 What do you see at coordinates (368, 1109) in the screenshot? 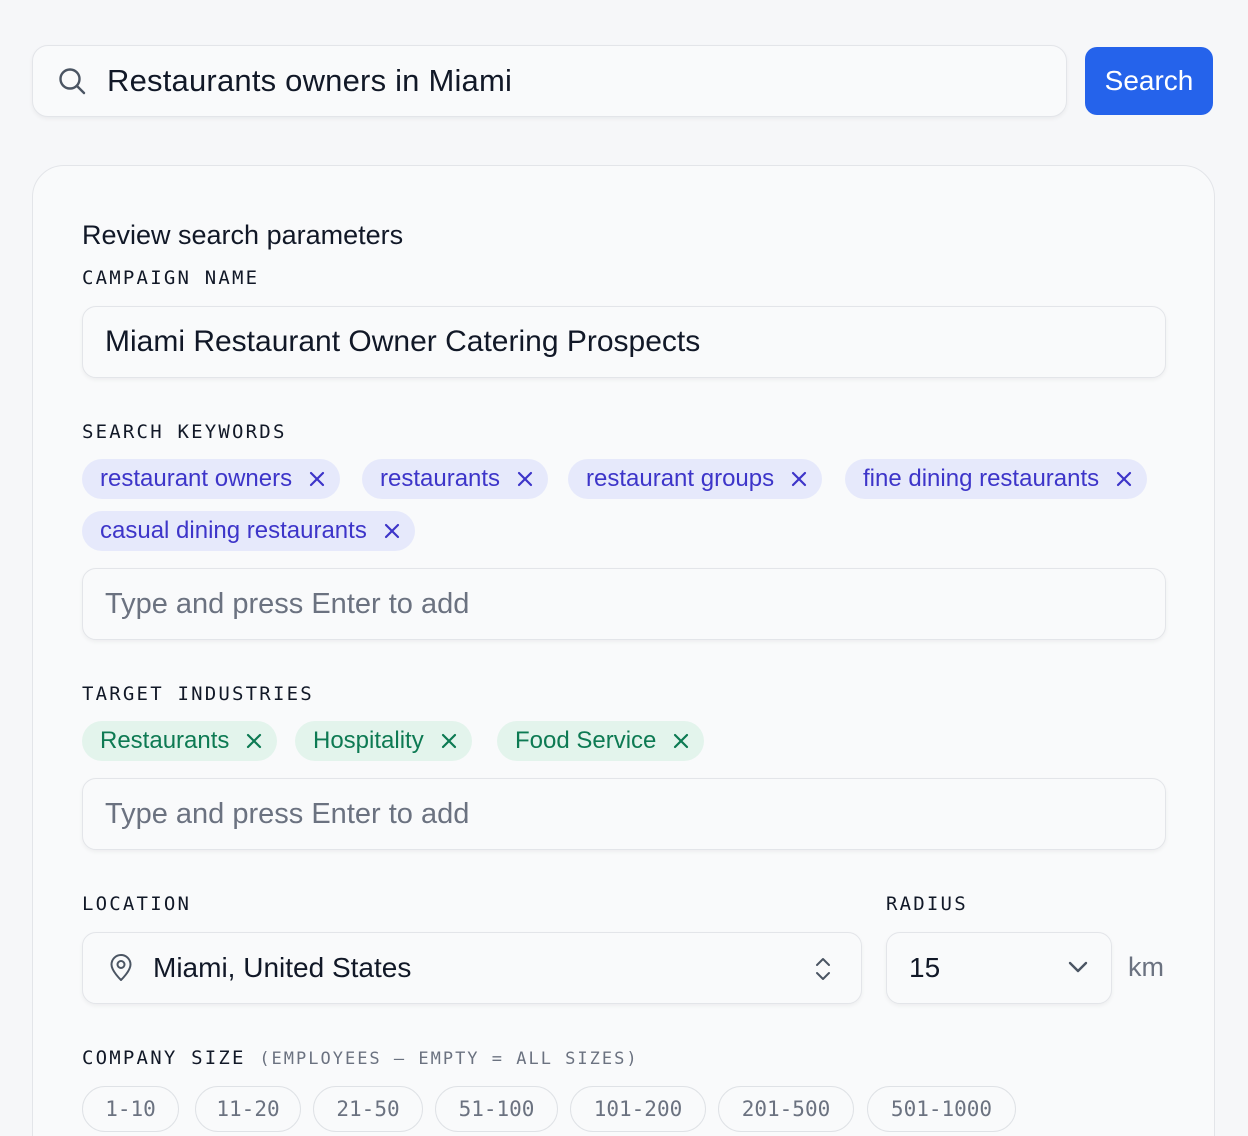
I see `size-option-21-50: 21-50` at bounding box center [368, 1109].